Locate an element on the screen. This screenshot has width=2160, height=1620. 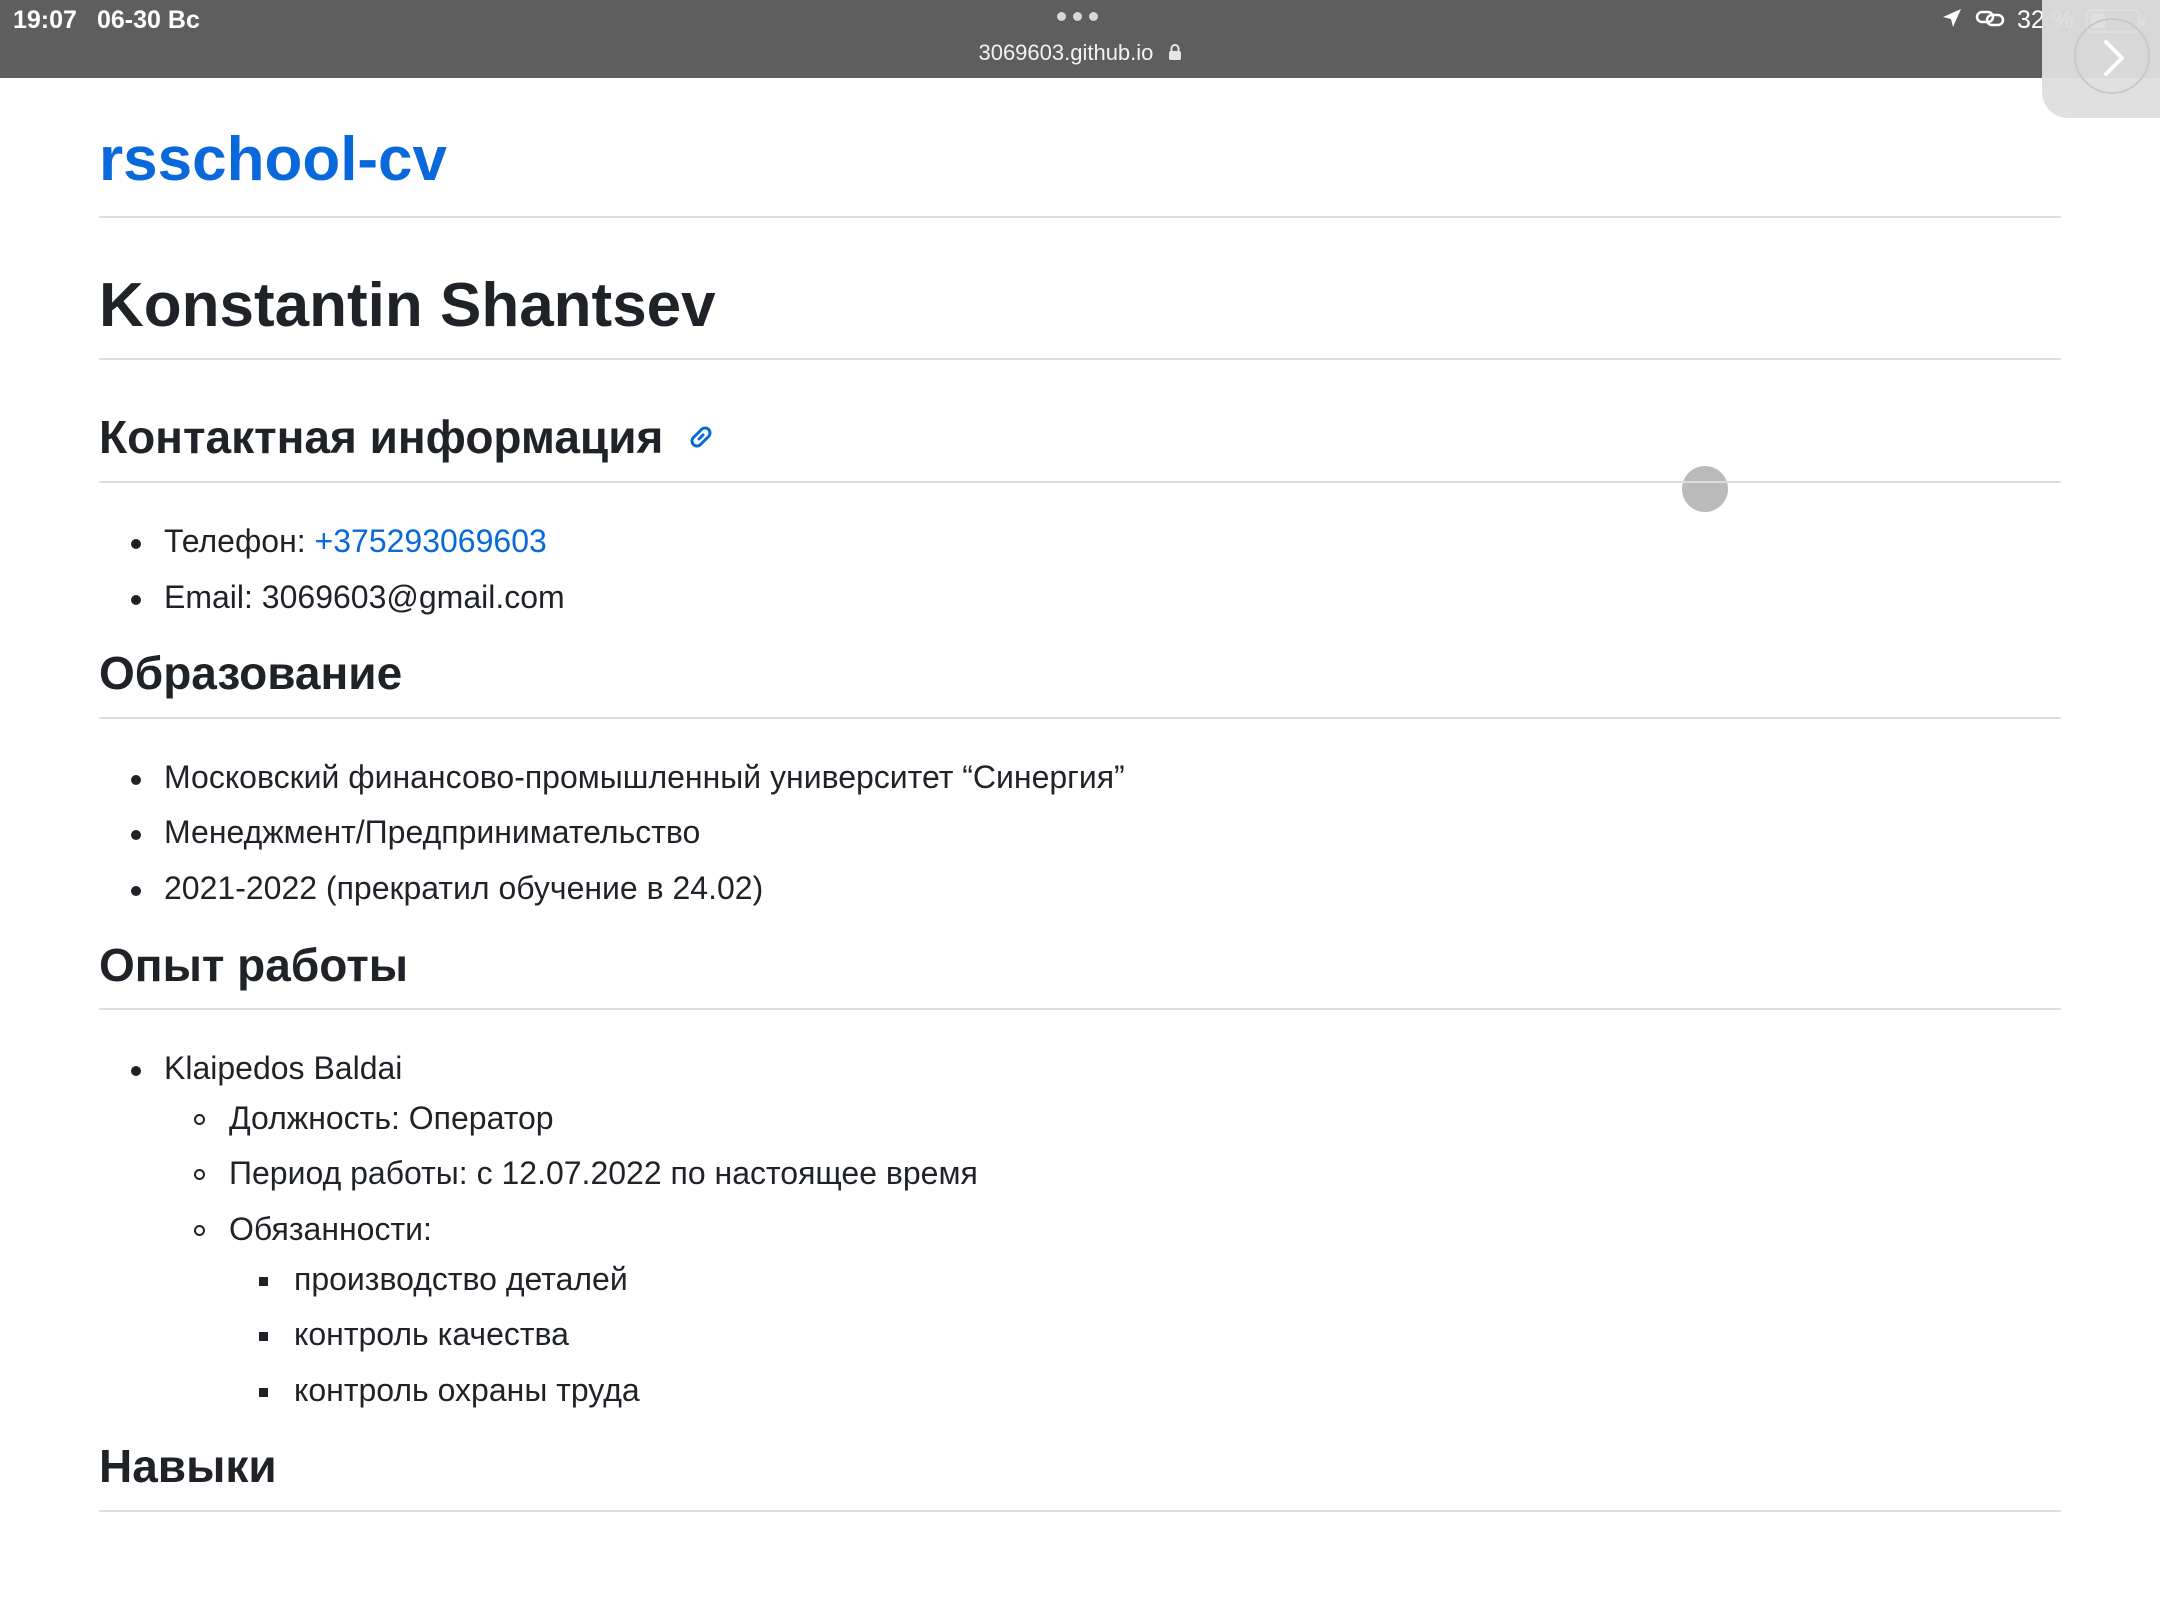
address-bar: 3069603.github.io is located at coordinates (1080, 53).